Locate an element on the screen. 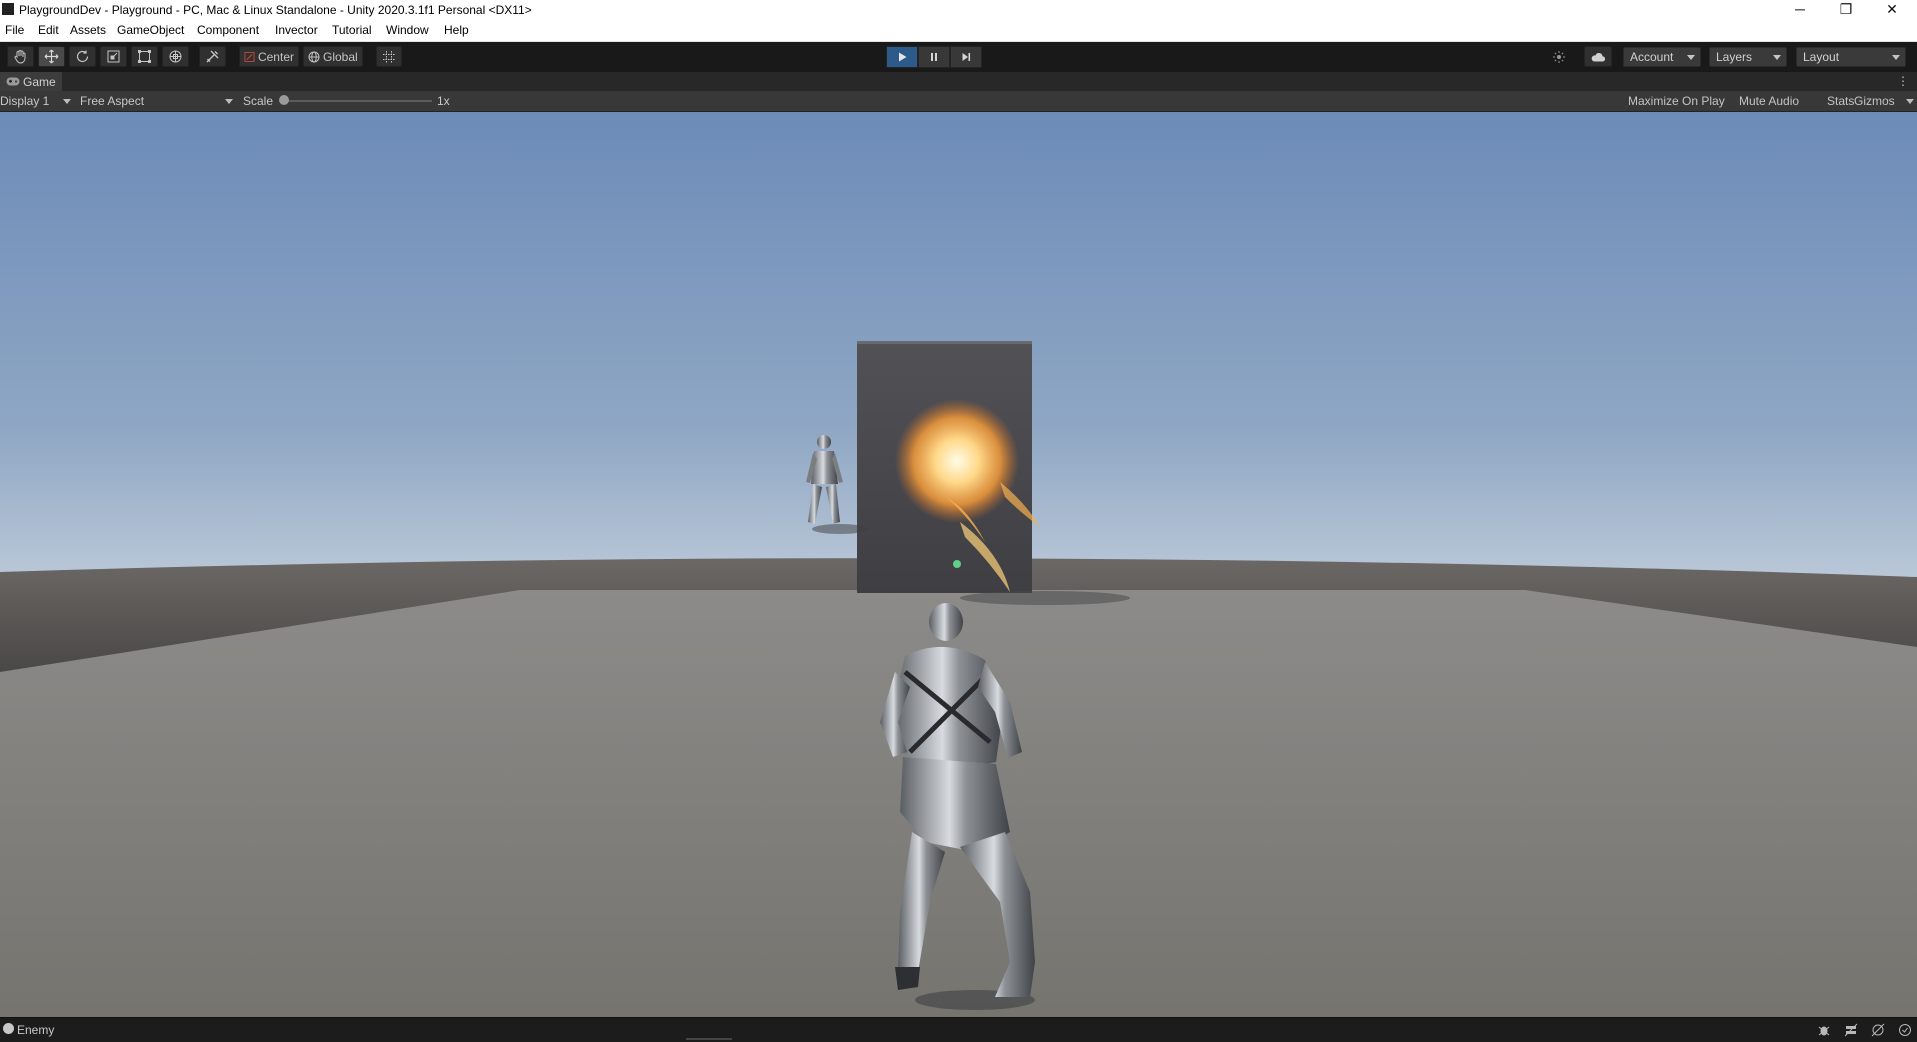 The height and width of the screenshot is (1042, 1917). game-tab-bar: Game ⋮ is located at coordinates (958, 81).